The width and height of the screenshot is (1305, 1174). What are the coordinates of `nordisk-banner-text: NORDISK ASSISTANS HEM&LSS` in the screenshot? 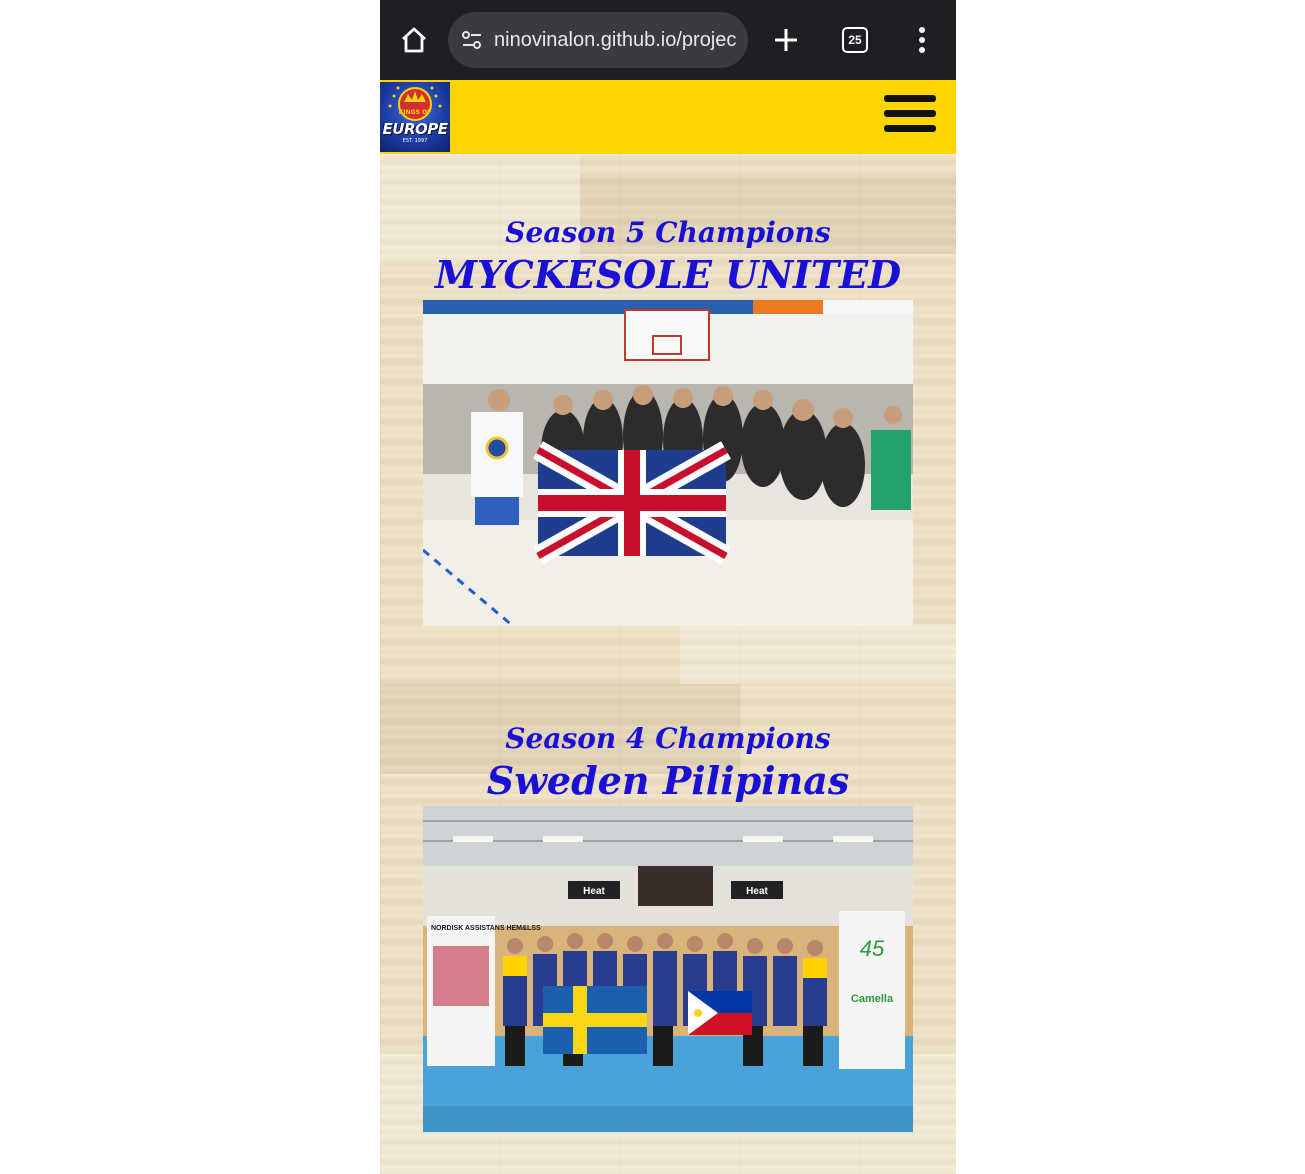 It's located at (486, 928).